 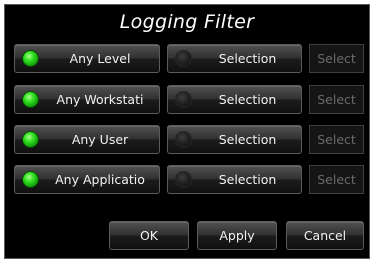 I want to click on user-selection-toggle: Selection, so click(x=234, y=139).